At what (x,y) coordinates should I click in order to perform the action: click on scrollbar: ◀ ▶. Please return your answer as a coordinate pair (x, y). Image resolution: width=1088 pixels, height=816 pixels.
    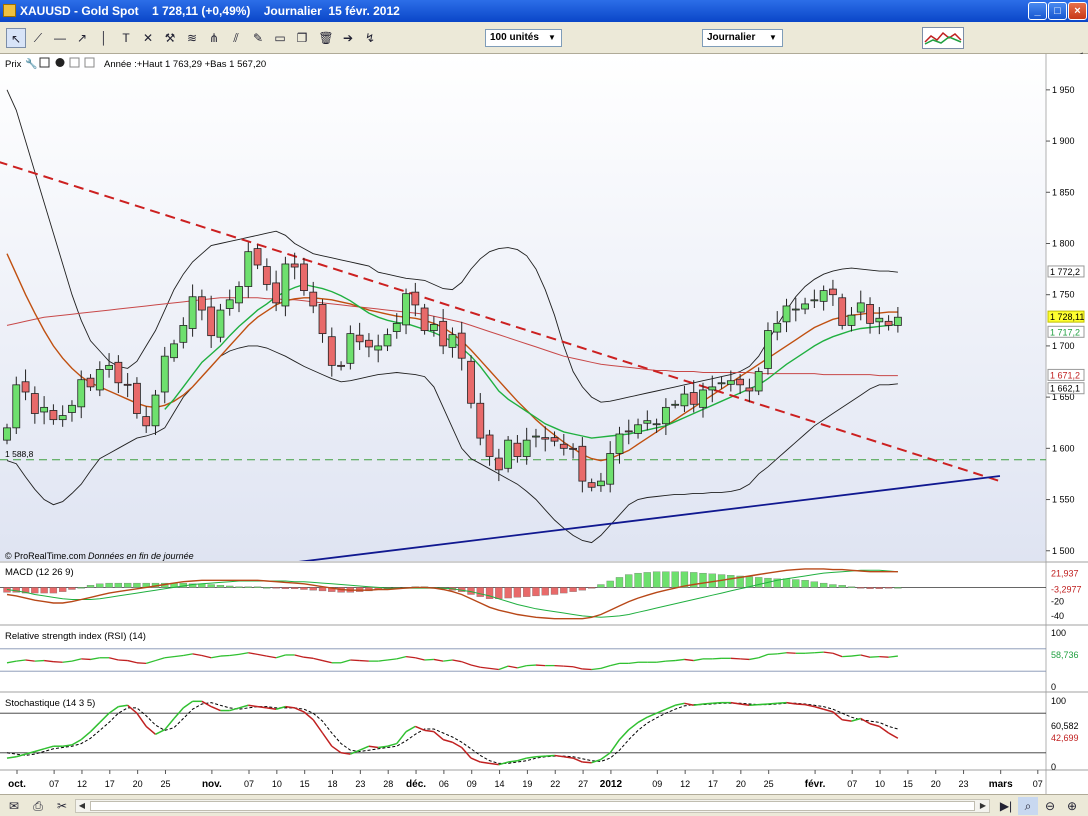
    Looking at the image, I should click on (532, 806).